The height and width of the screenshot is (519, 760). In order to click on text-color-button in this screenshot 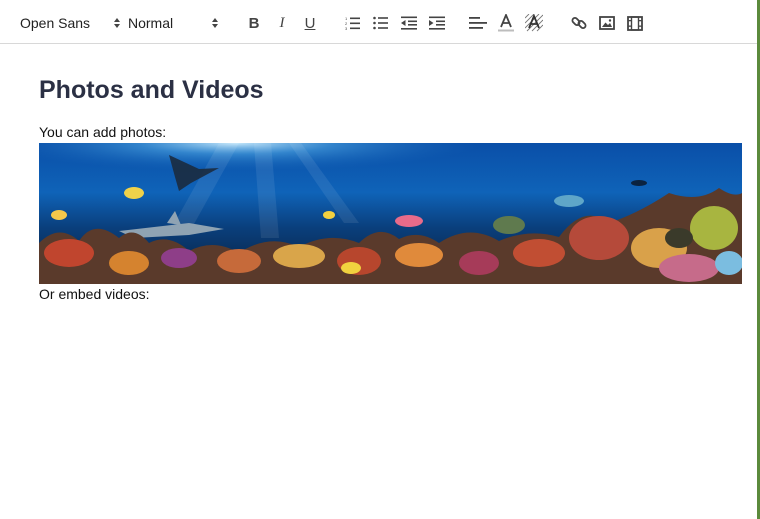, I will do `click(506, 23)`.